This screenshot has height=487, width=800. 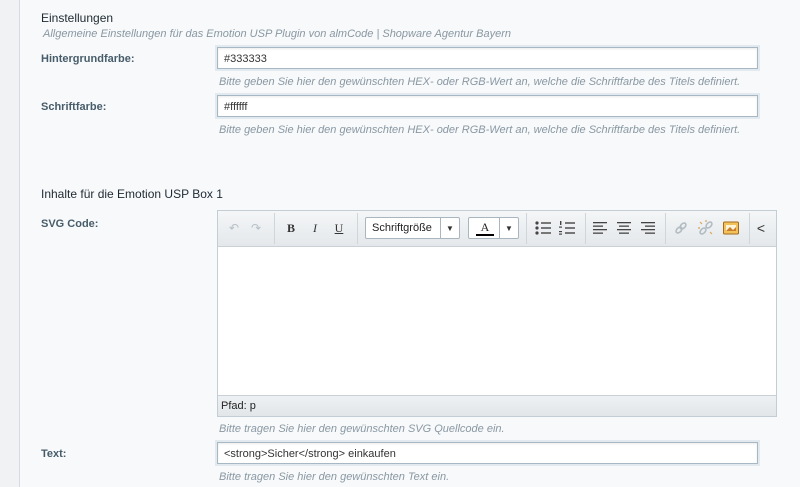 I want to click on font-color-icon: A, so click(x=485, y=227).